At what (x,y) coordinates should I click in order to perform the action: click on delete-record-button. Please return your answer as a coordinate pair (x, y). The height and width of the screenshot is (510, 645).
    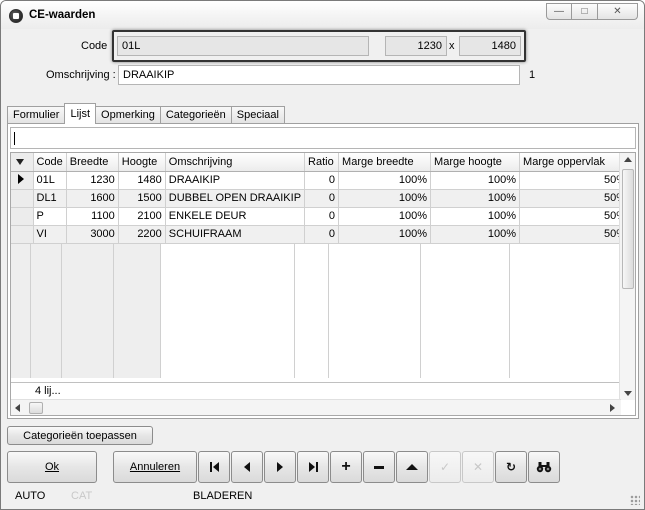
    Looking at the image, I should click on (379, 467).